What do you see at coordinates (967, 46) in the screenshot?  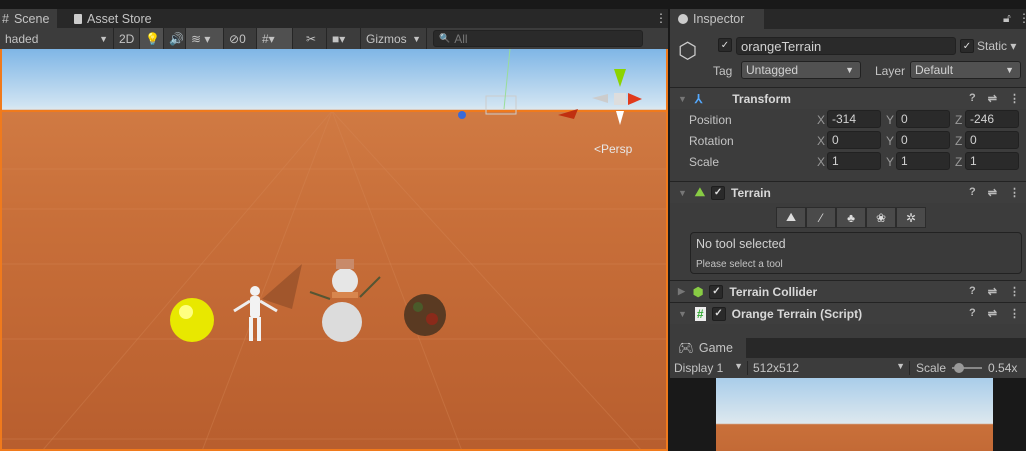 I see `static-checkbox: ✓` at bounding box center [967, 46].